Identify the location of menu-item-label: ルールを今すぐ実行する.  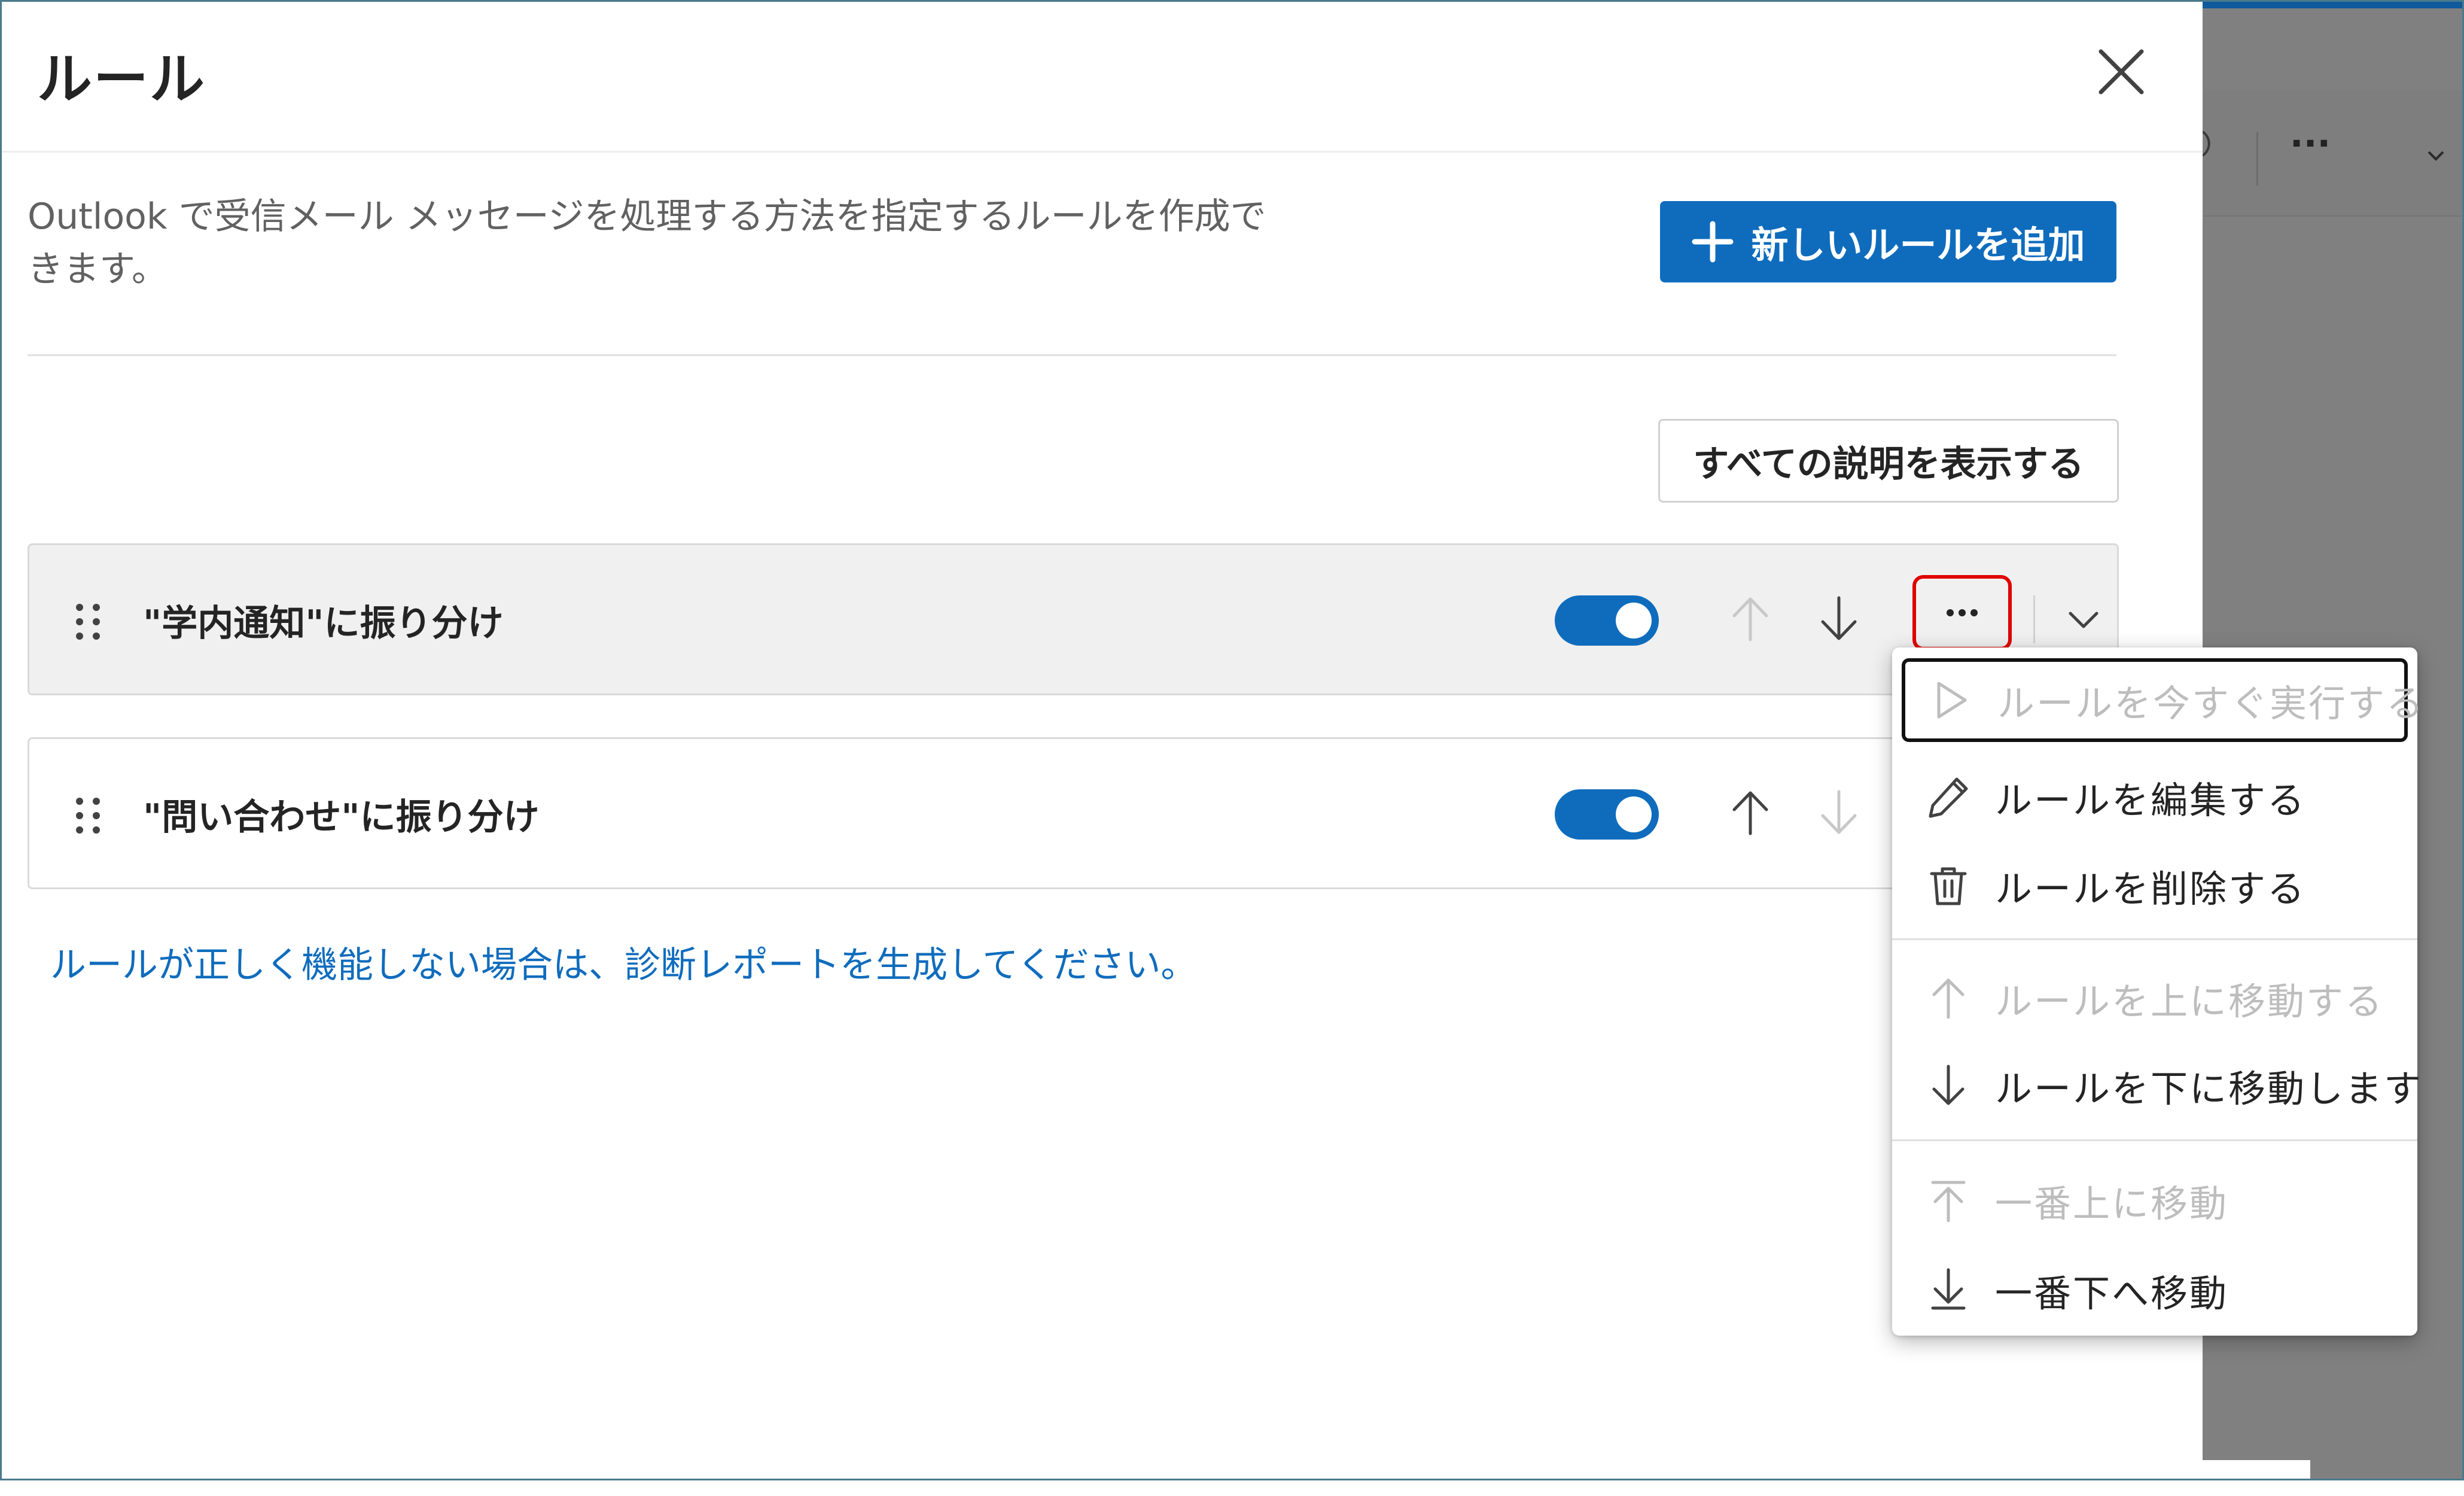
(2211, 704).